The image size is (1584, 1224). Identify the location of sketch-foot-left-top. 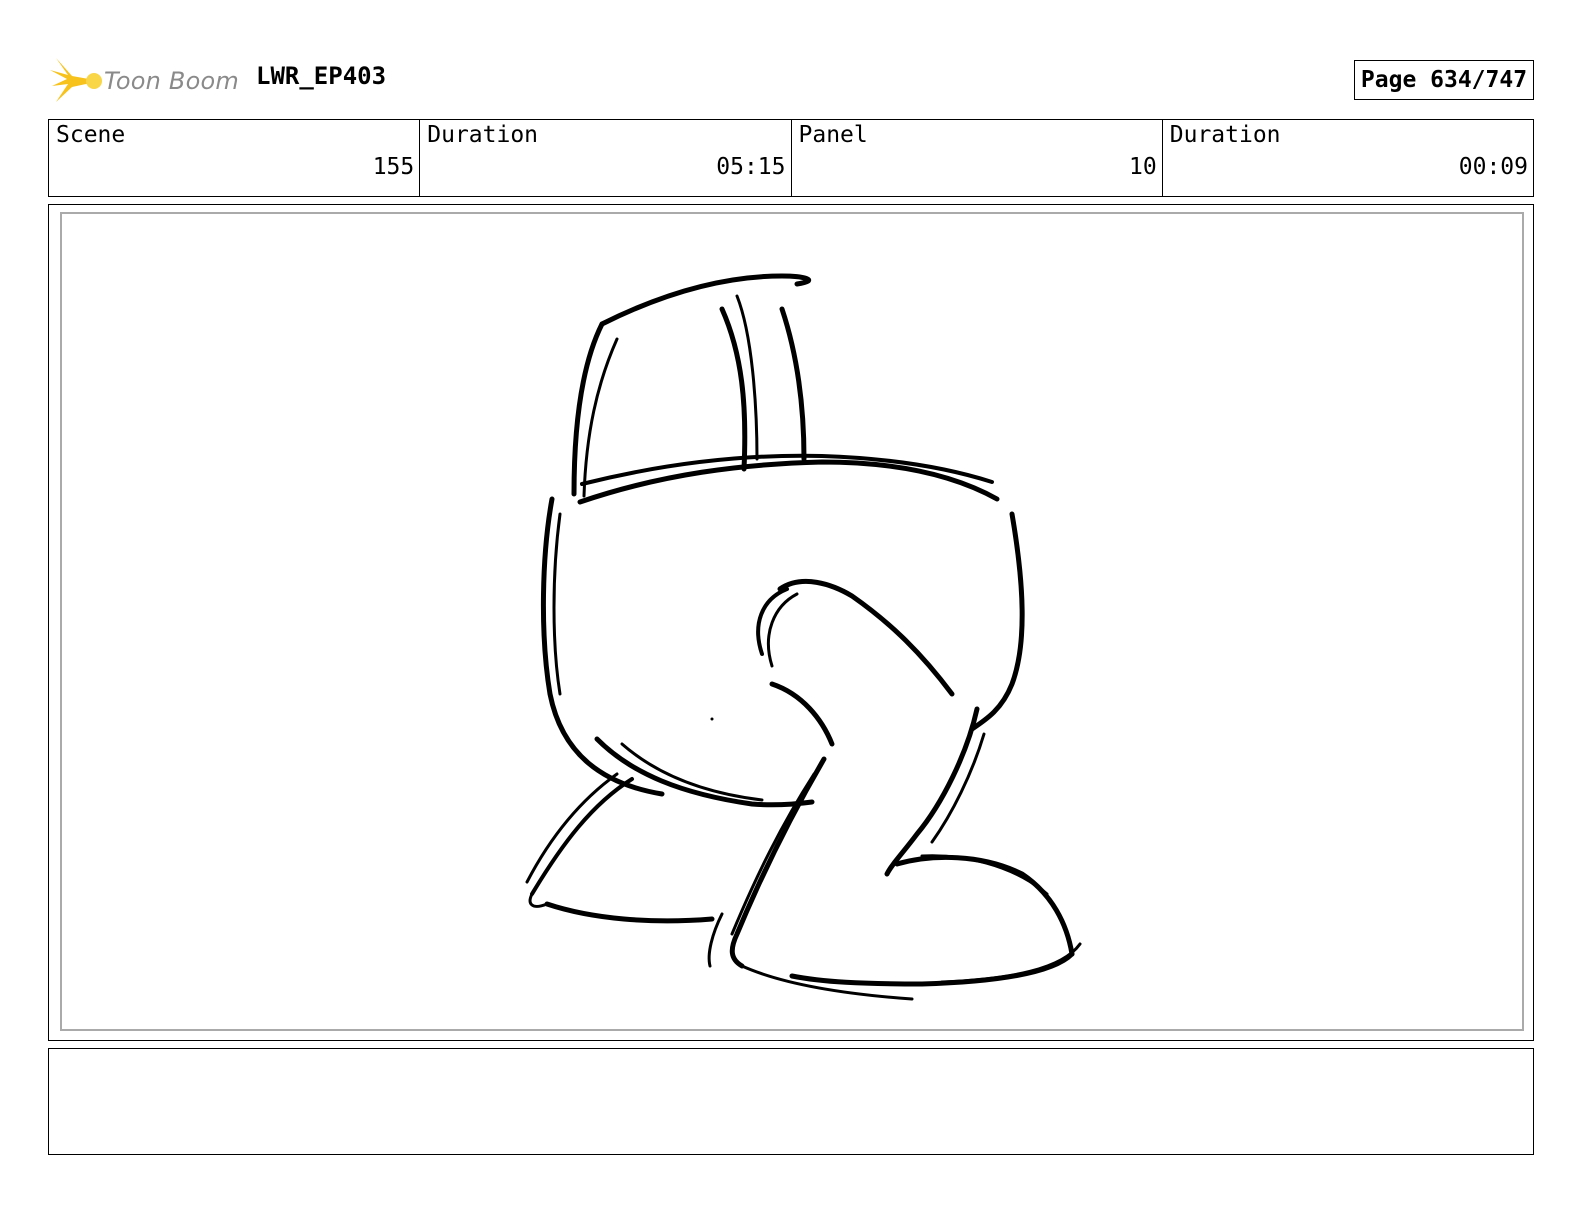
(582, 836).